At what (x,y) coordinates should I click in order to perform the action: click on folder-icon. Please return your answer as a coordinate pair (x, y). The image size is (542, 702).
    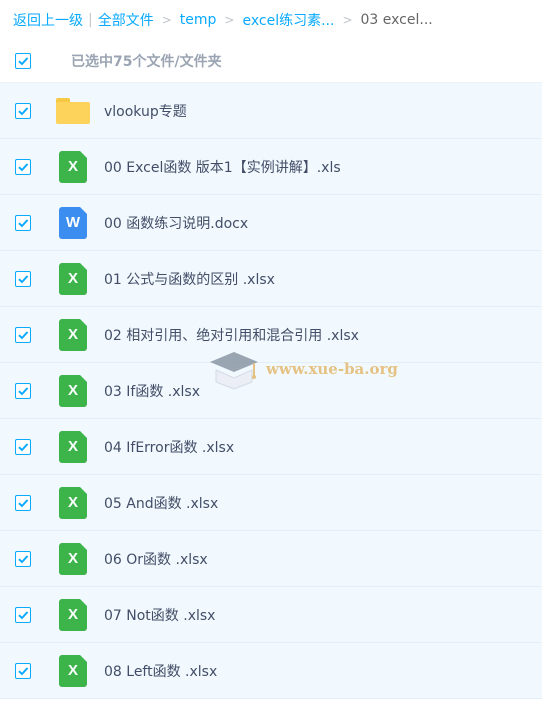
    Looking at the image, I should click on (73, 110).